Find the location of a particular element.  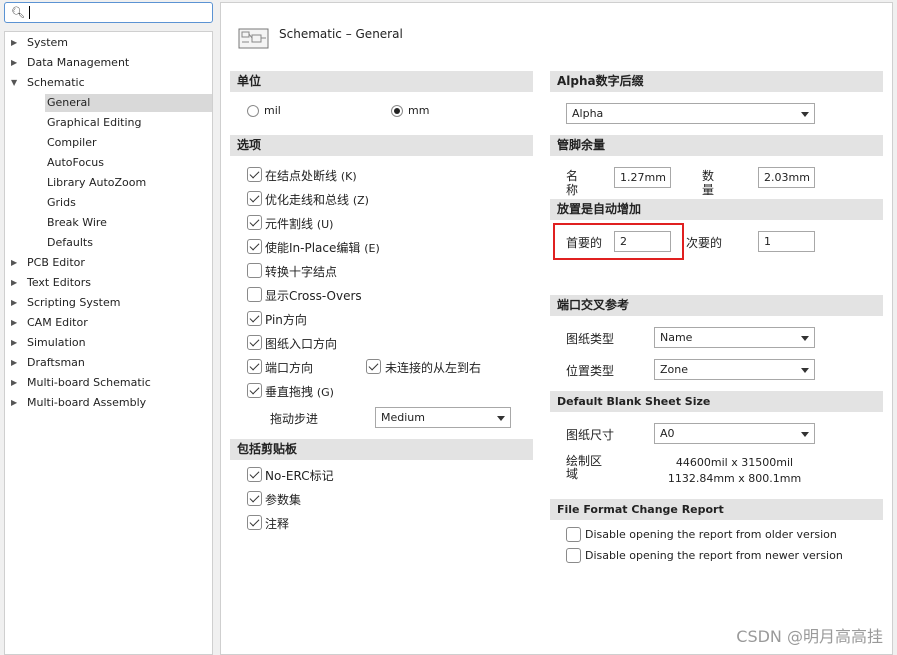

watermark: CSDN @明月高高挂 is located at coordinates (809, 636).